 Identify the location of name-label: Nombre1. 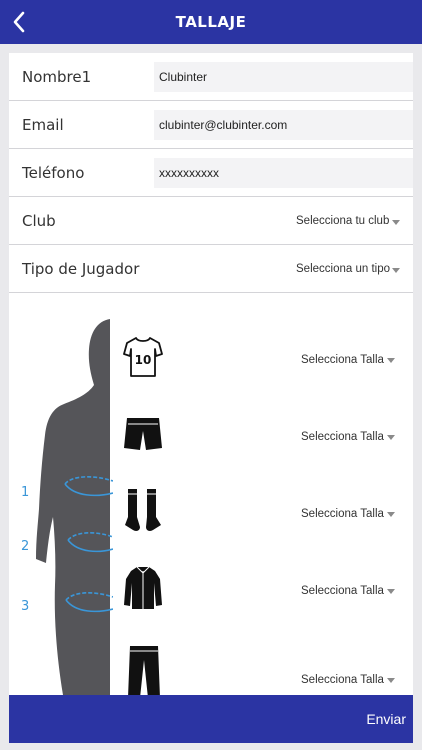
(57, 77).